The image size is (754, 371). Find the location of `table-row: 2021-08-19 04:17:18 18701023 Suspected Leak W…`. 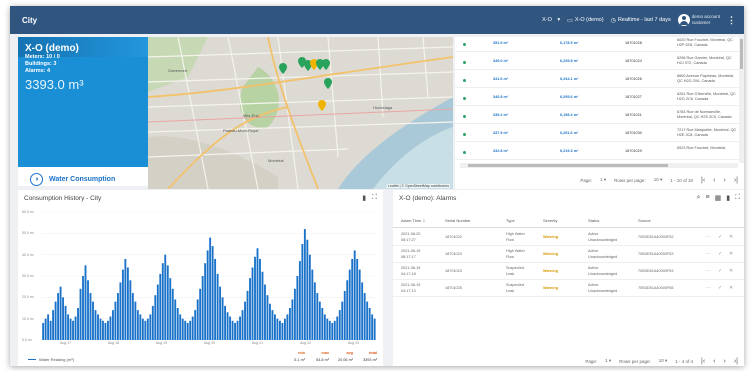

table-row: 2021-08-19 04:17:18 18701023 Suspected Leak W… is located at coordinates (568, 272).